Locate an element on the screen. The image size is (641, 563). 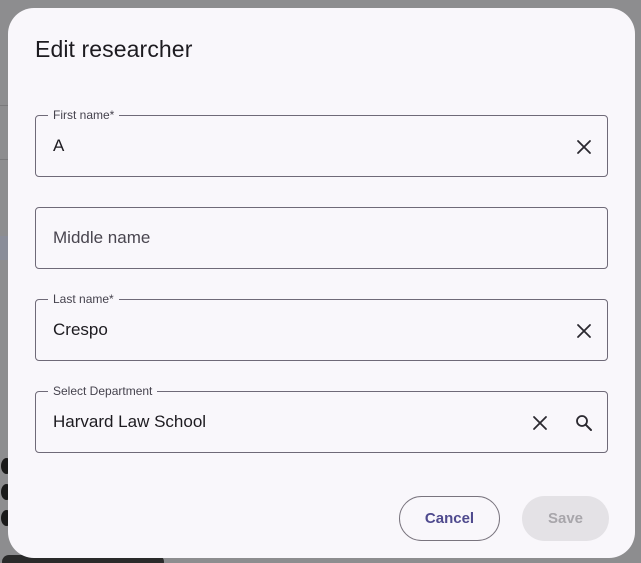
department-field: Select Department Harvard Law School is located at coordinates (321, 418).